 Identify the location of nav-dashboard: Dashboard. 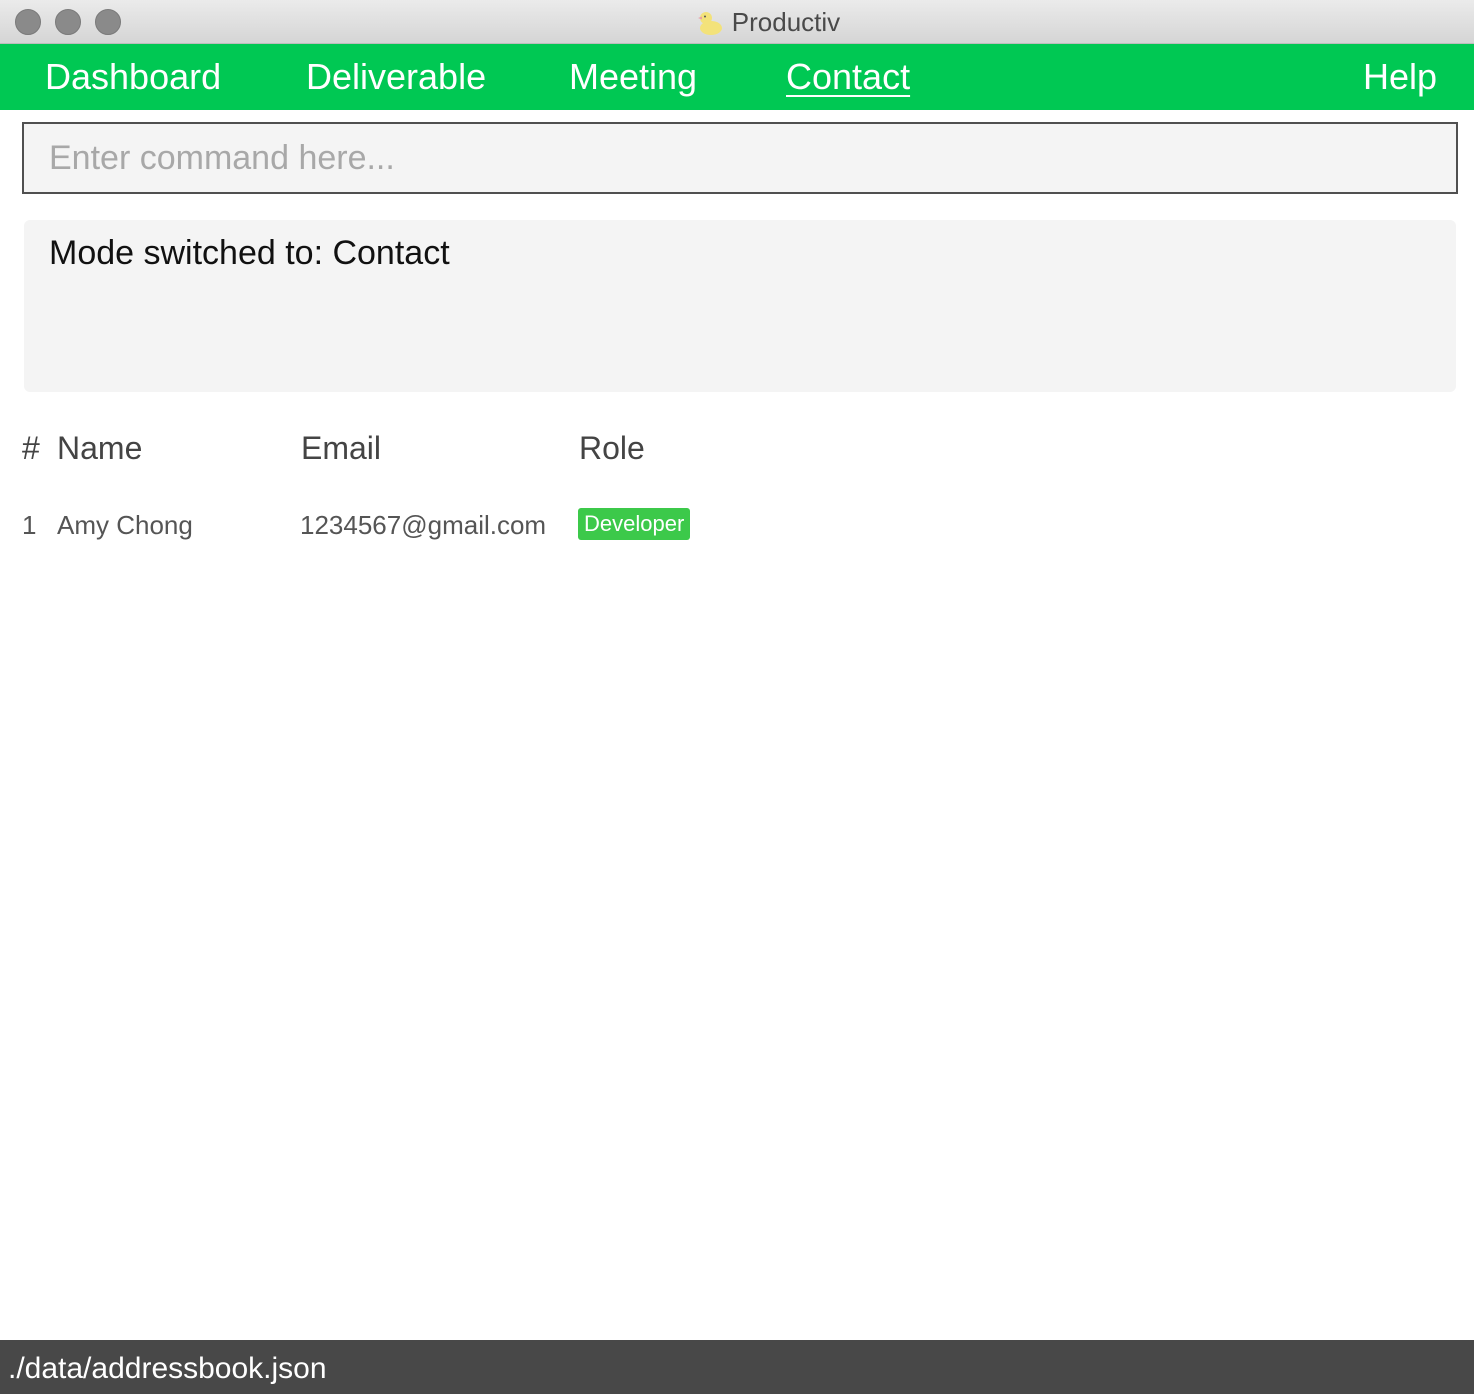
(133, 77).